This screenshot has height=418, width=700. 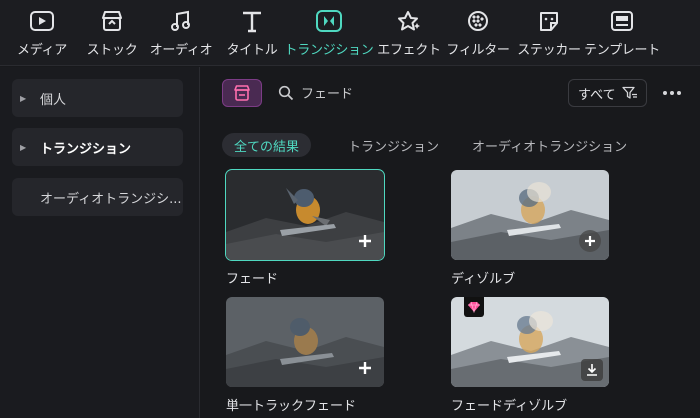 I want to click on more-options-button, so click(x=672, y=93).